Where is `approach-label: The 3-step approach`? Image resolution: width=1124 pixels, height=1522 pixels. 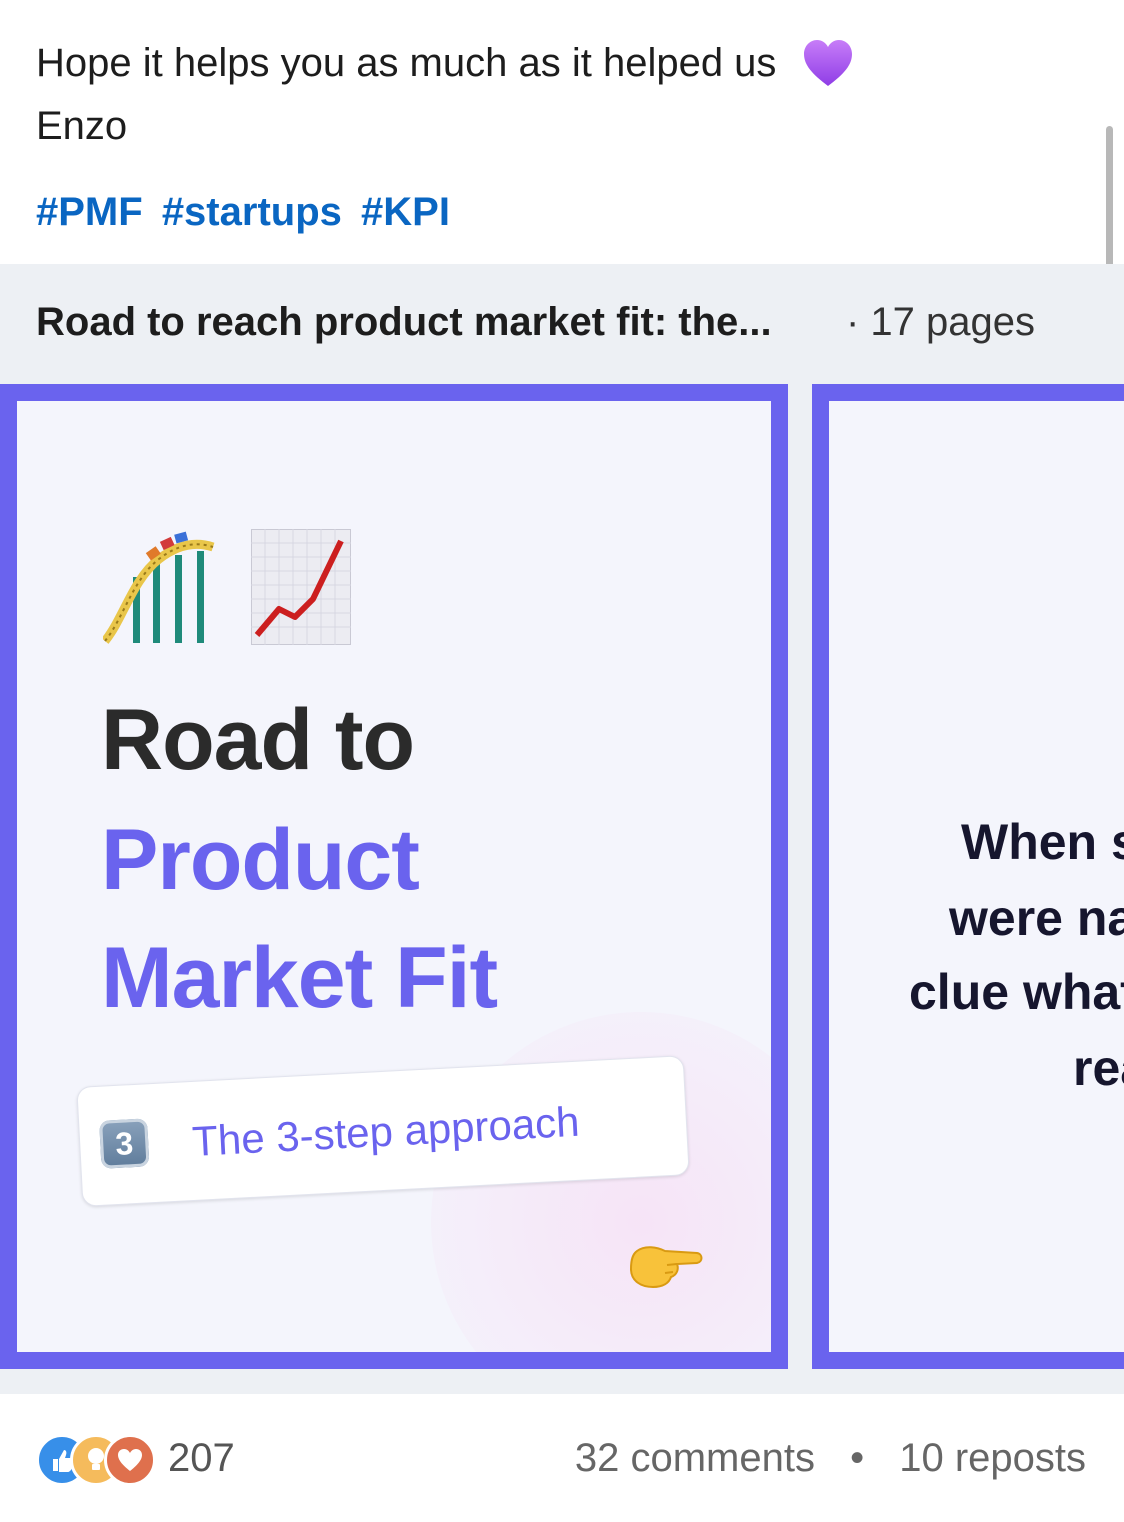
approach-label: The 3-step approach is located at coordinates (386, 1131).